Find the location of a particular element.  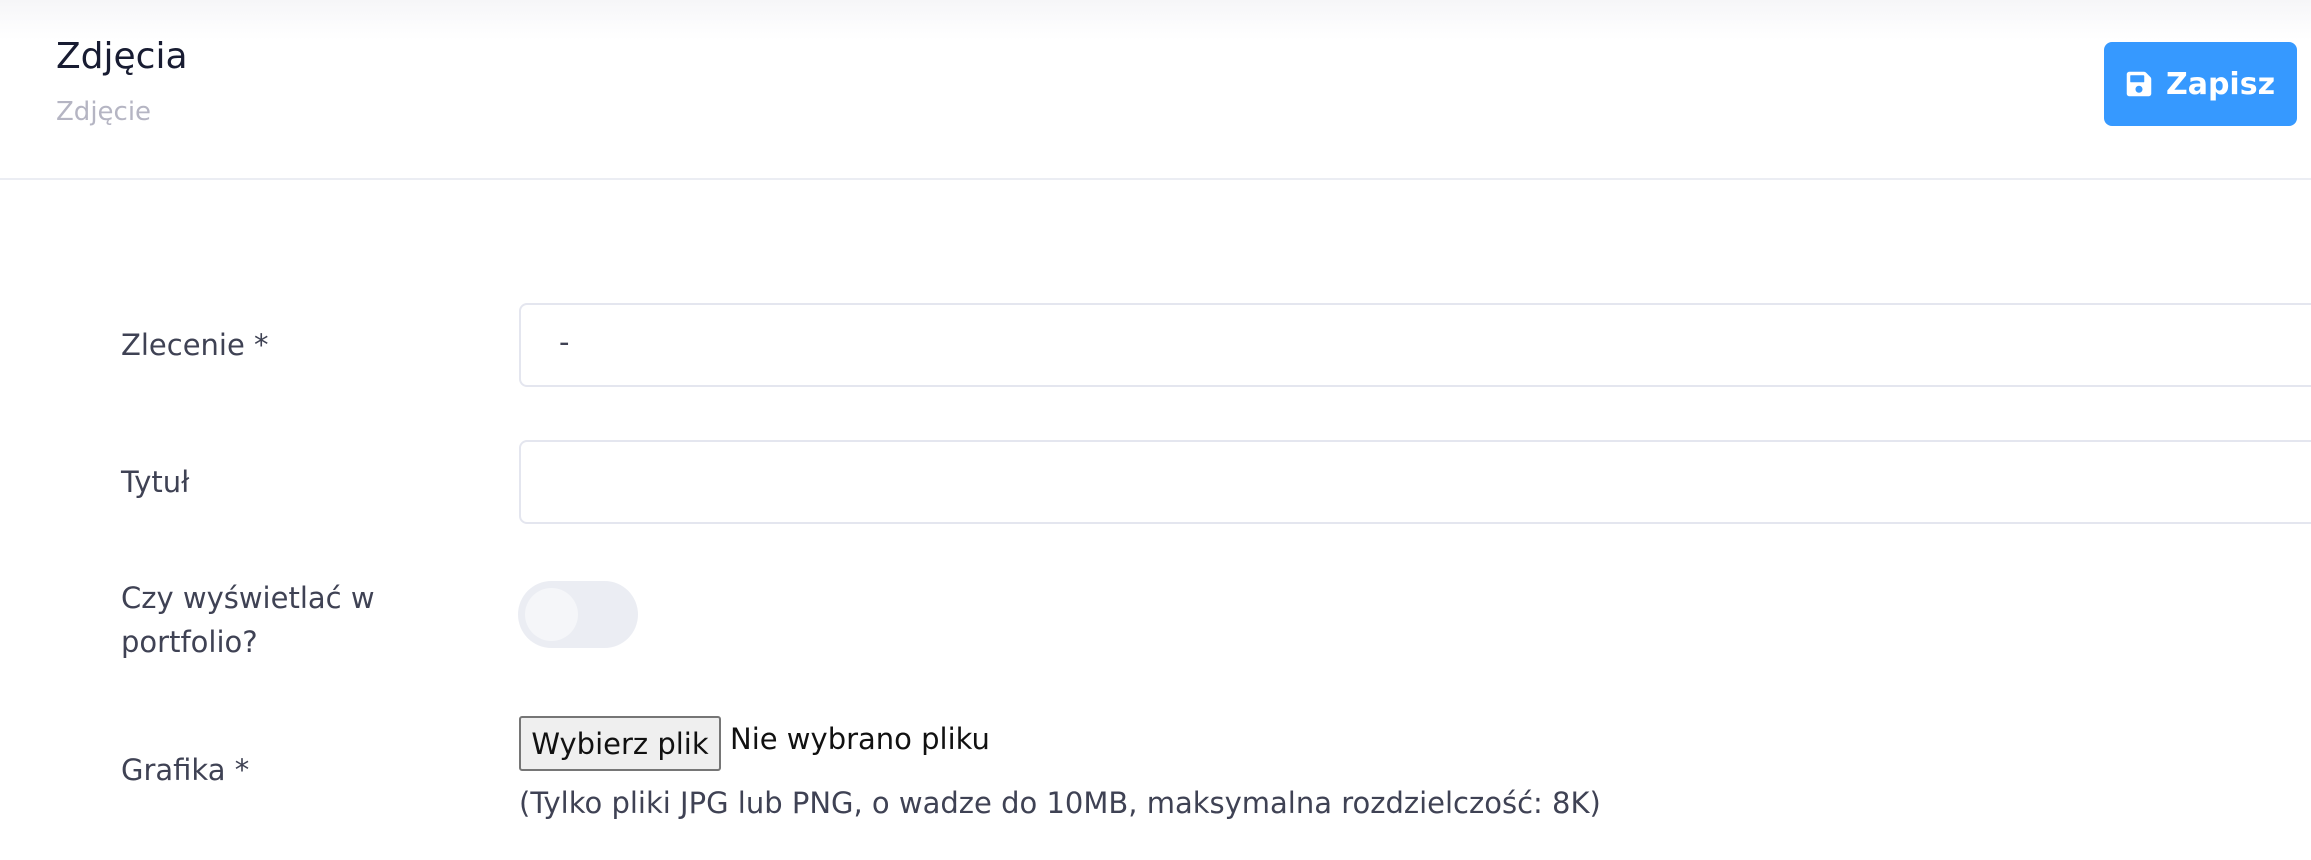

save-button: Zapisz is located at coordinates (2200, 84).